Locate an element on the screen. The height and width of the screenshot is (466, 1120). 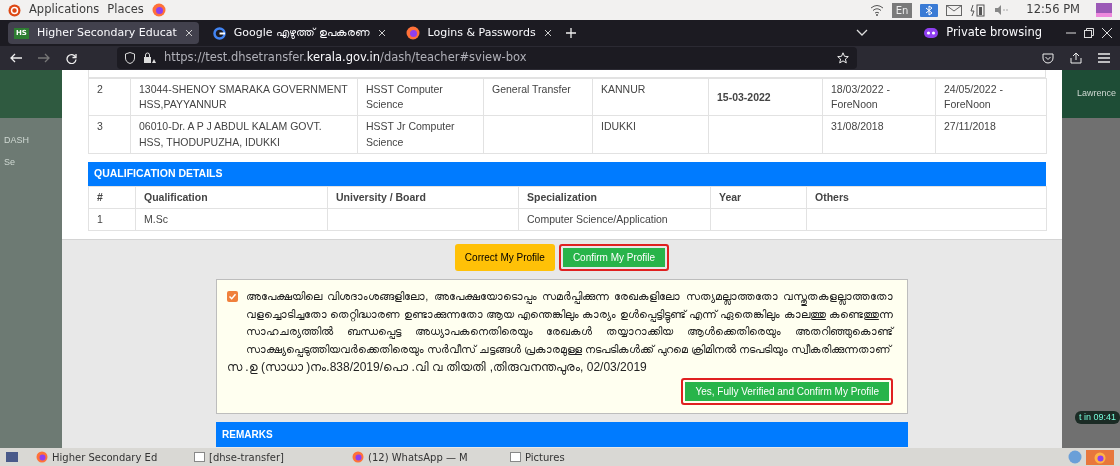
column-header: Specialization is located at coordinates (614, 197).